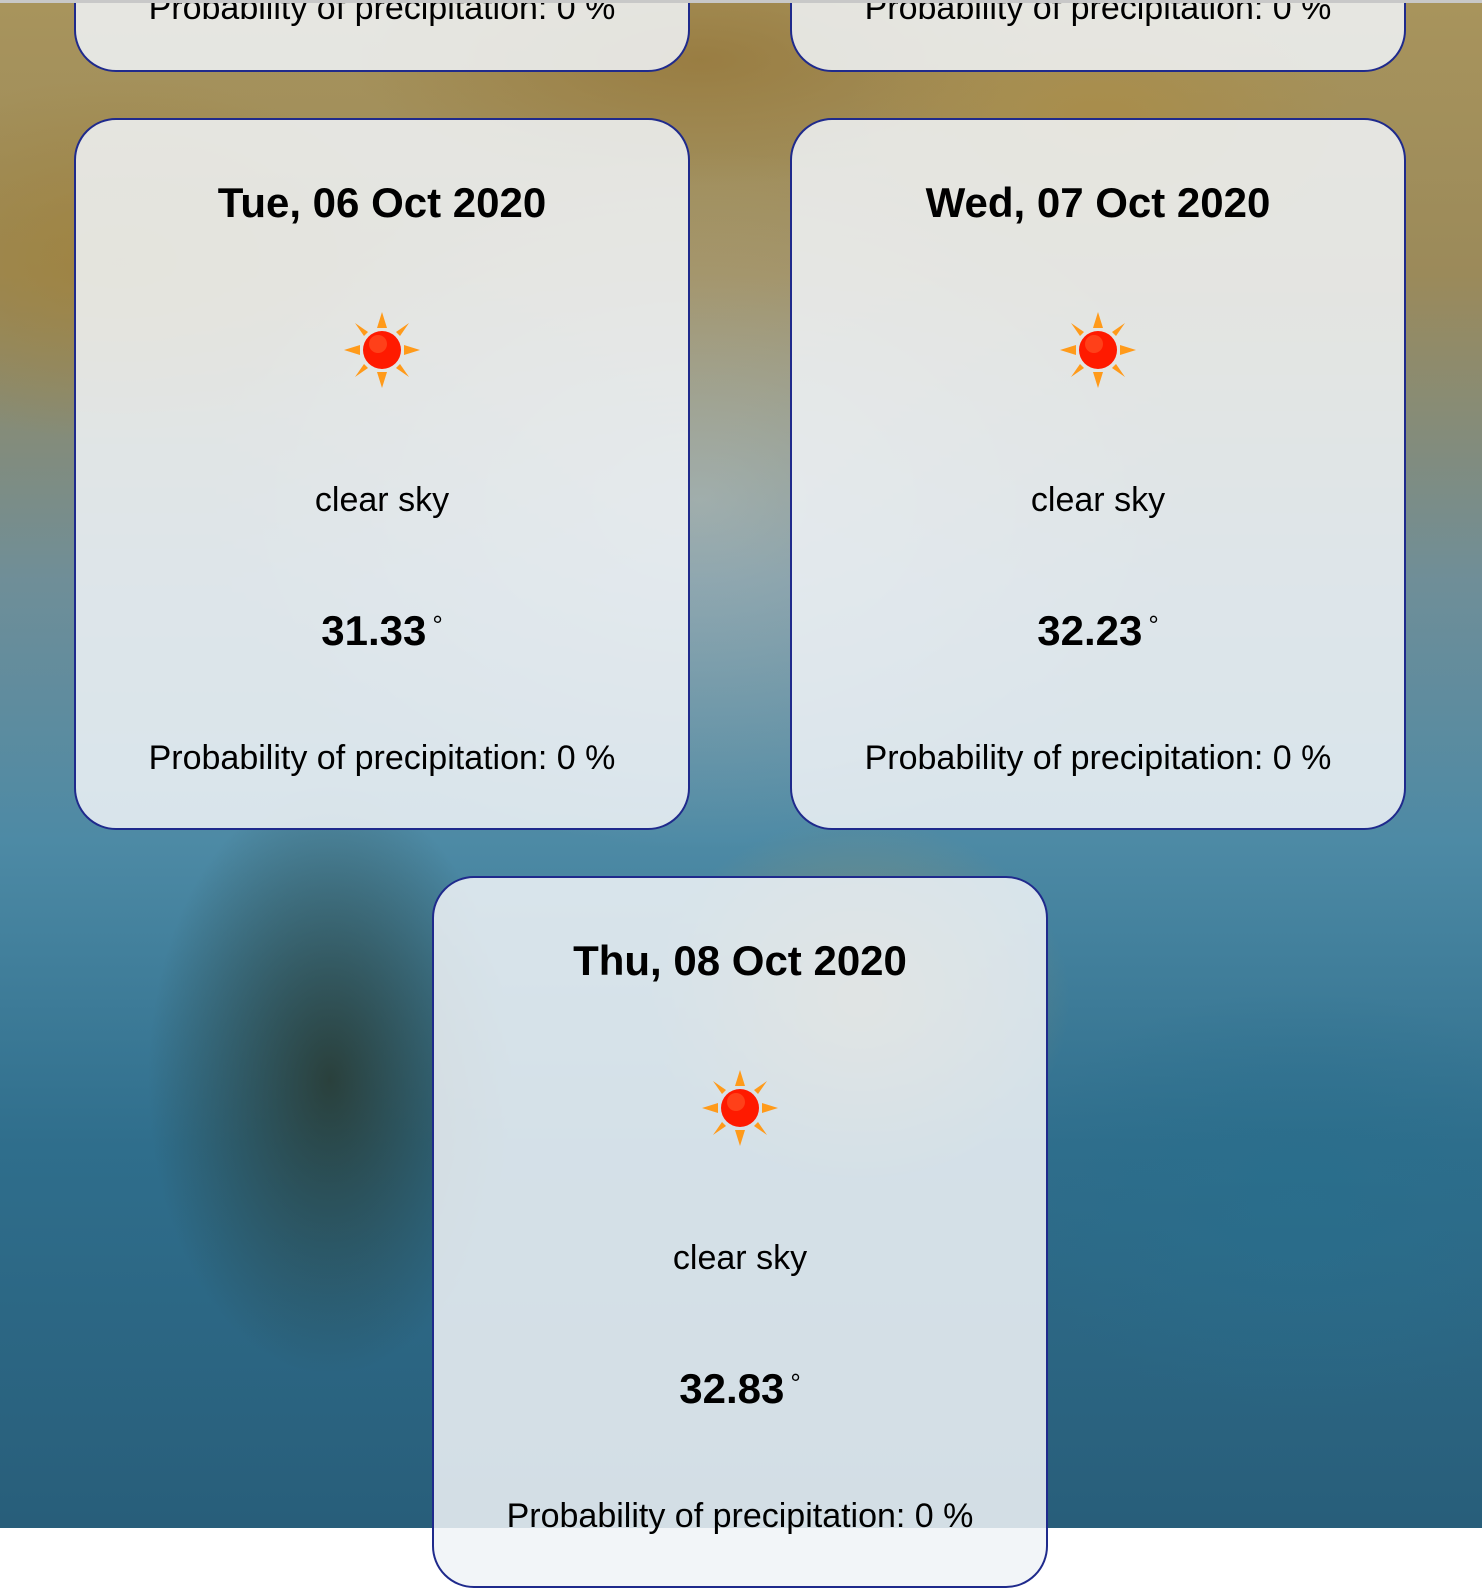  I want to click on forecast-card-partial-left: Probability of precipitation: 0 %, so click(382, 36).